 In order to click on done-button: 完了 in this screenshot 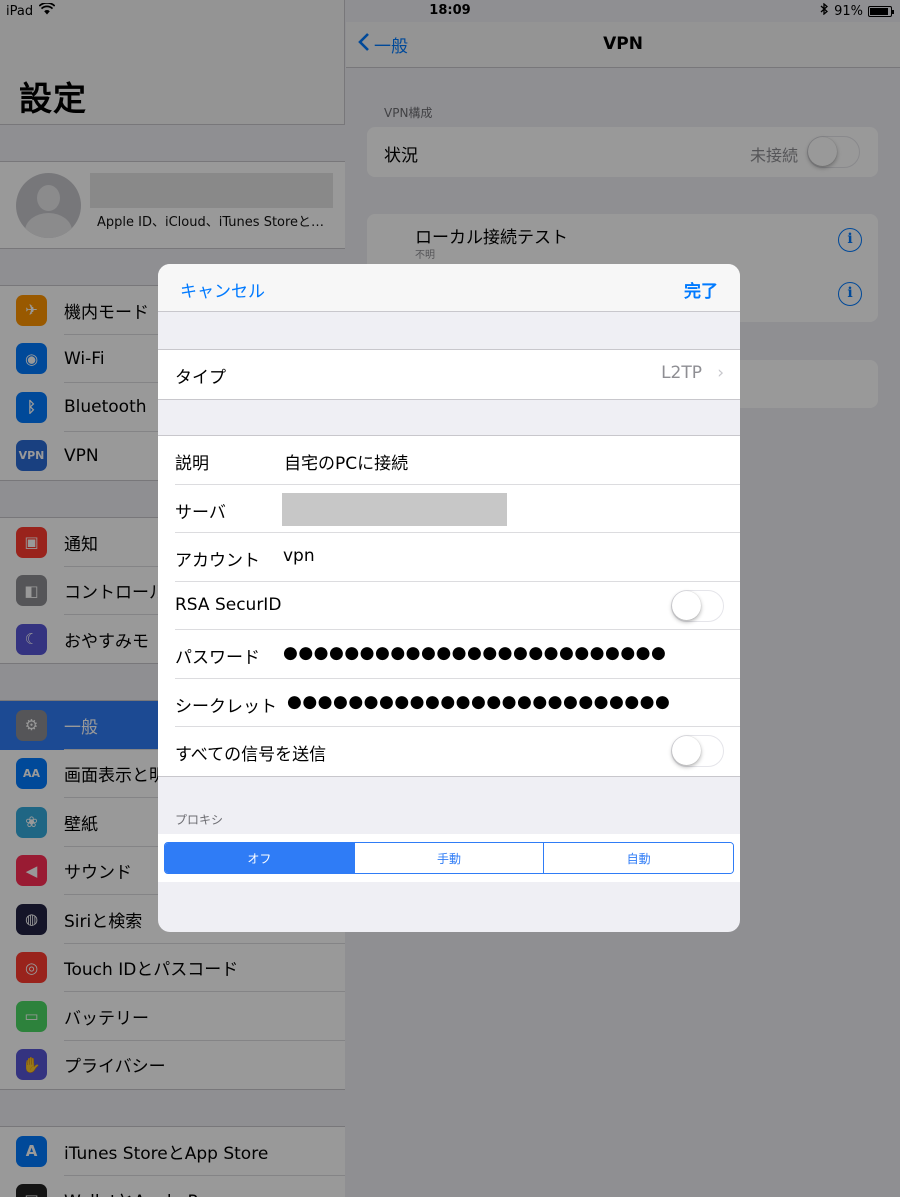, I will do `click(701, 289)`.